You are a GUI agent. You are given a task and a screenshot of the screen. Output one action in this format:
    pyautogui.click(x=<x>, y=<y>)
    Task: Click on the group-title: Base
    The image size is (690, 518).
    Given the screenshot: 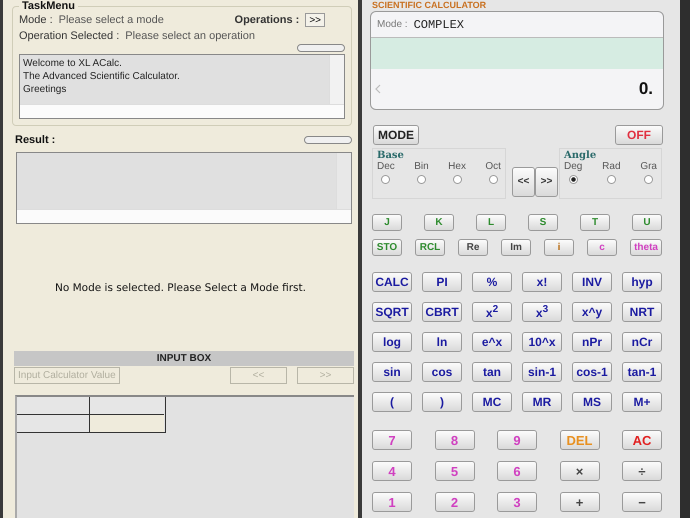 What is the action you would take?
    pyautogui.click(x=390, y=155)
    